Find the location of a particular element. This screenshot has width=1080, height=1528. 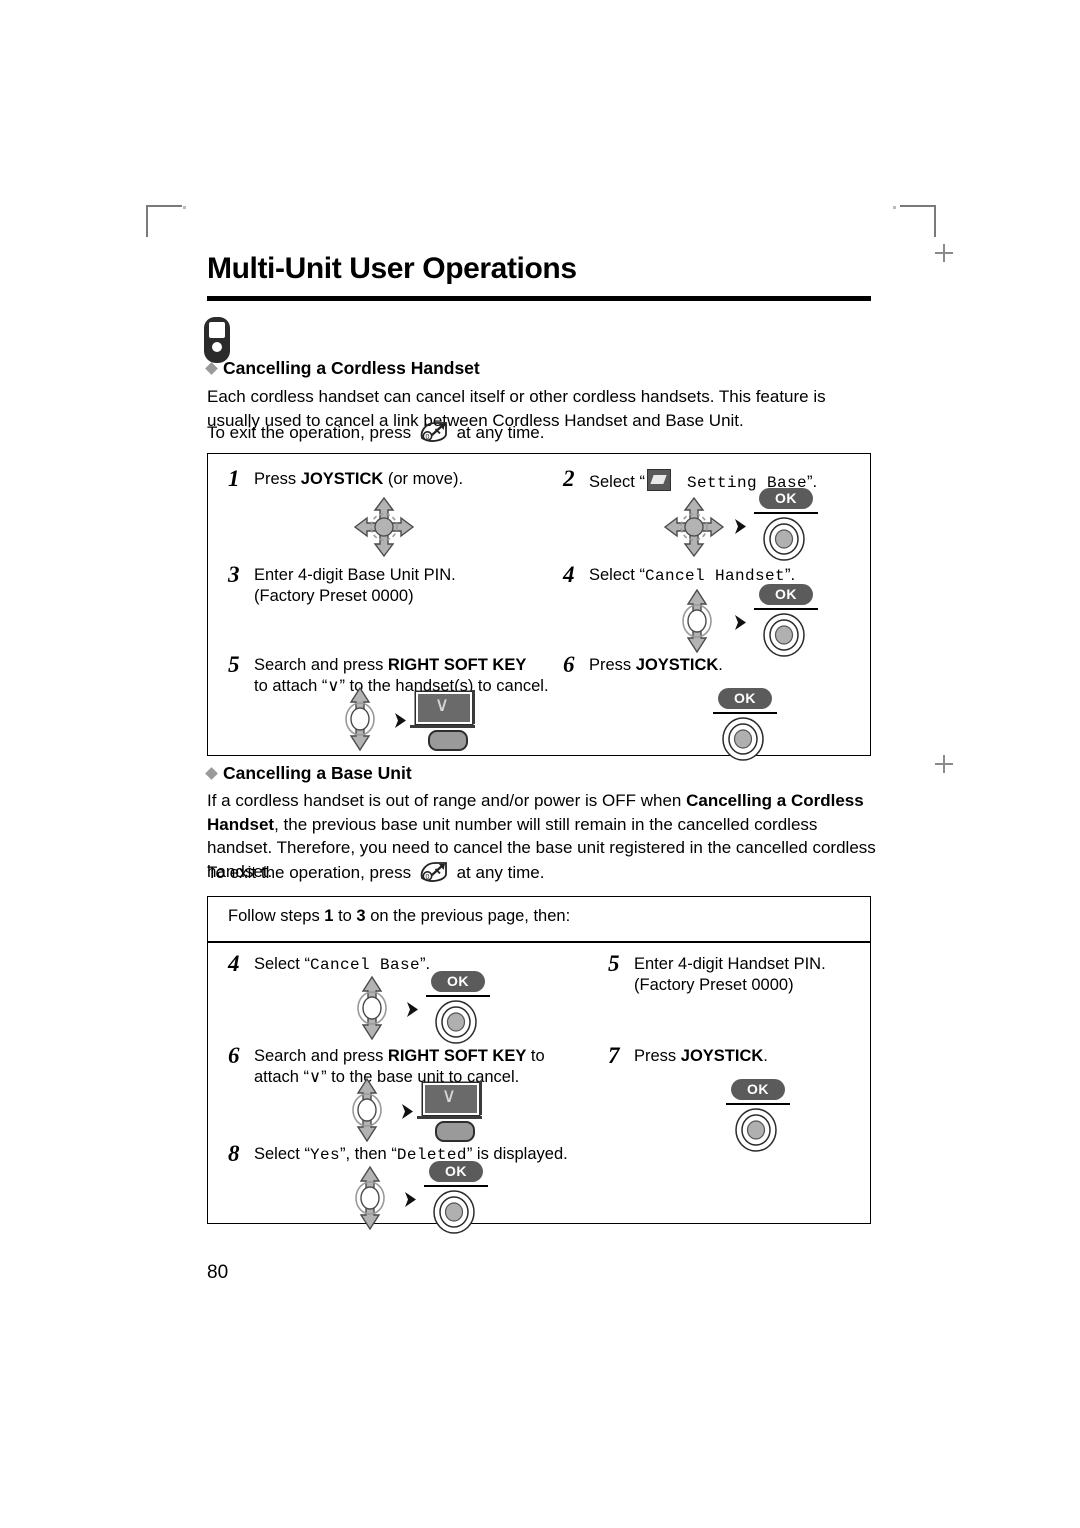

step-number: 1 is located at coordinates (234, 478).